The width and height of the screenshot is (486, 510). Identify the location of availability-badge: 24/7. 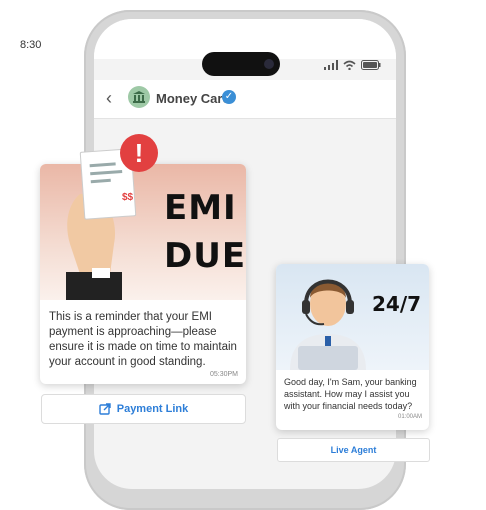
(397, 304).